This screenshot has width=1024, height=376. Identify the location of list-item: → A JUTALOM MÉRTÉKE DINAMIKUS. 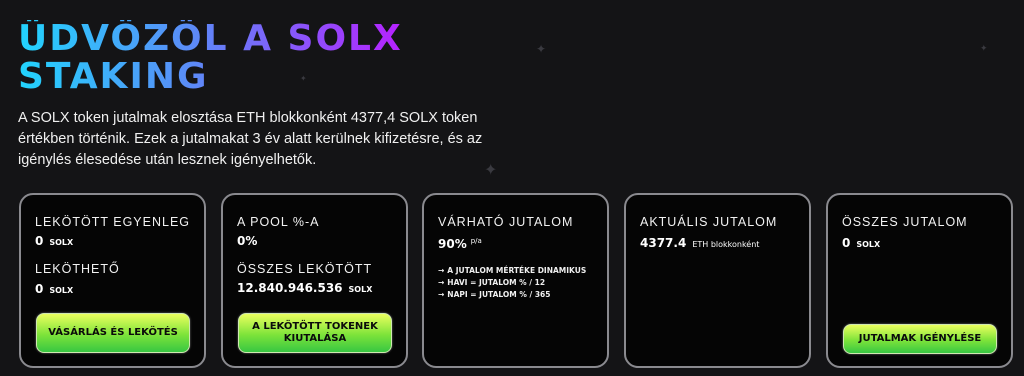
(512, 271).